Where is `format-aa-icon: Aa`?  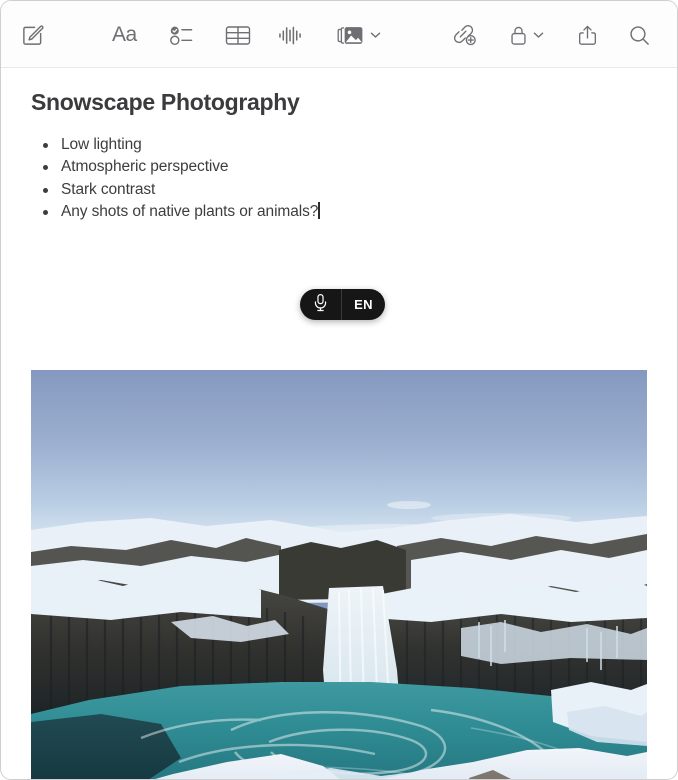 format-aa-icon: Aa is located at coordinates (124, 34).